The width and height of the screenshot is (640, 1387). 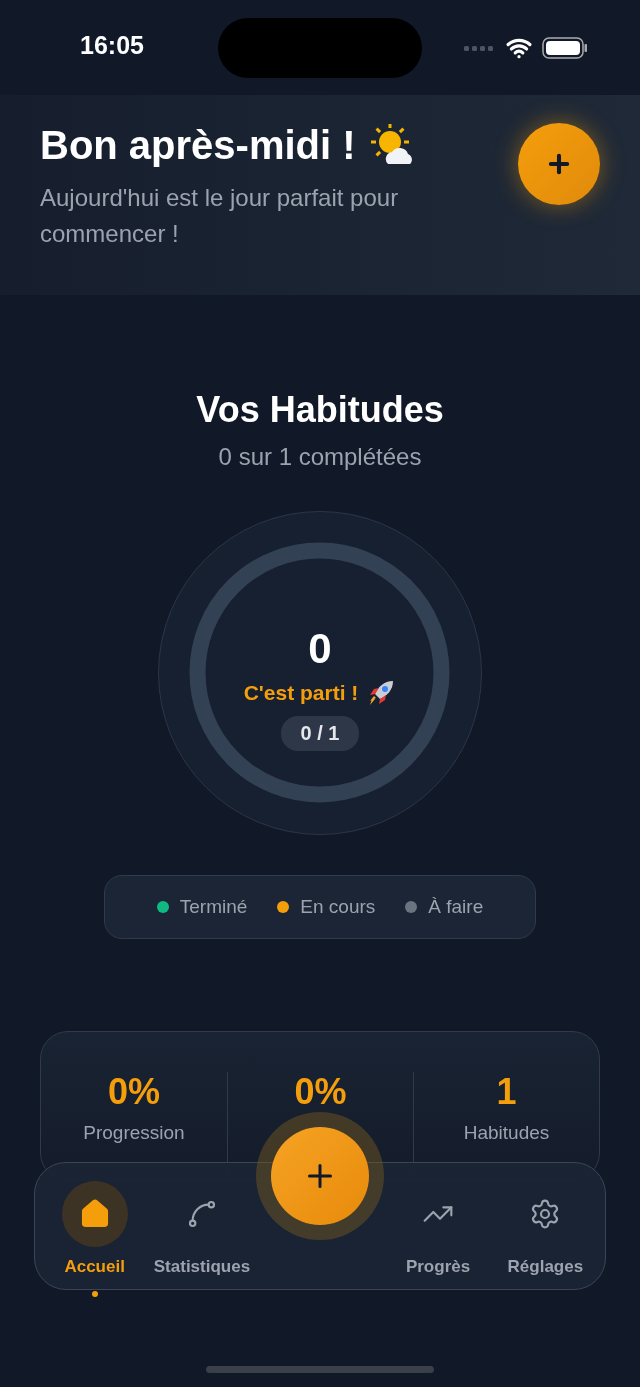 I want to click on stat-label: Habitudes, so click(x=506, y=1133).